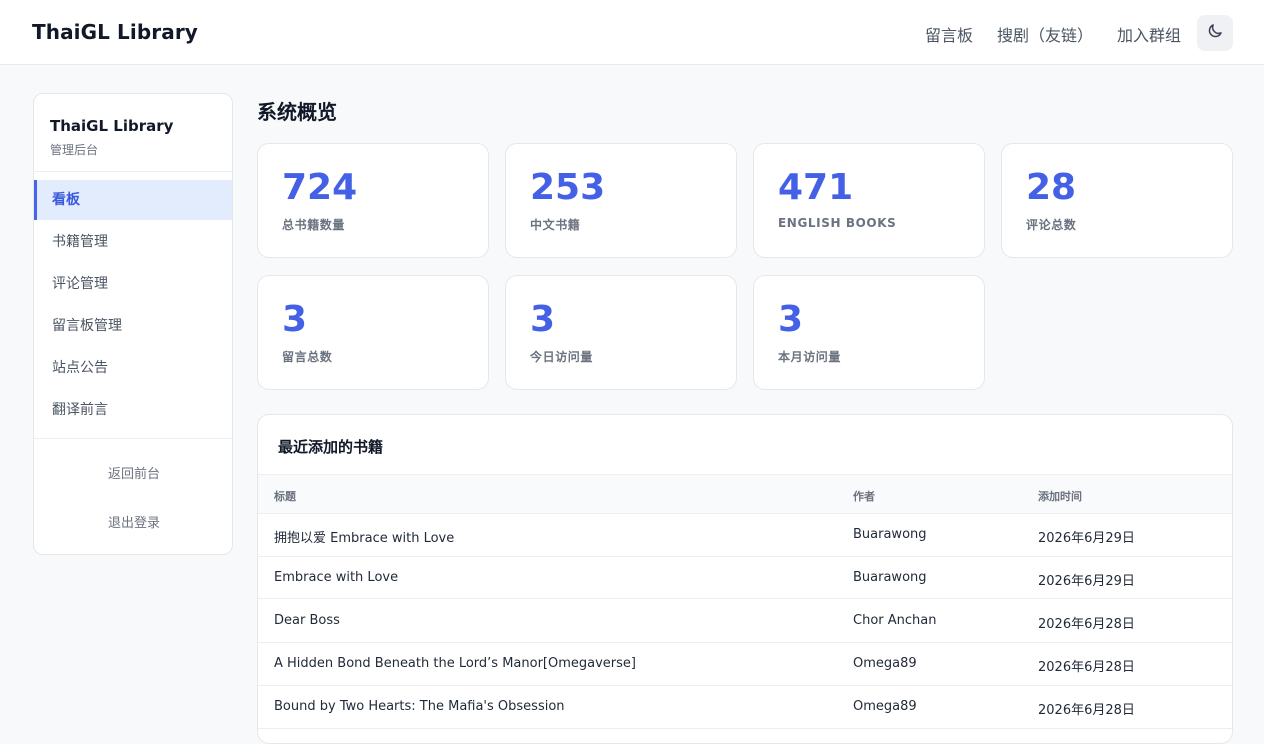  I want to click on stat-card-total-books: 724 总书籍数量, so click(373, 200).